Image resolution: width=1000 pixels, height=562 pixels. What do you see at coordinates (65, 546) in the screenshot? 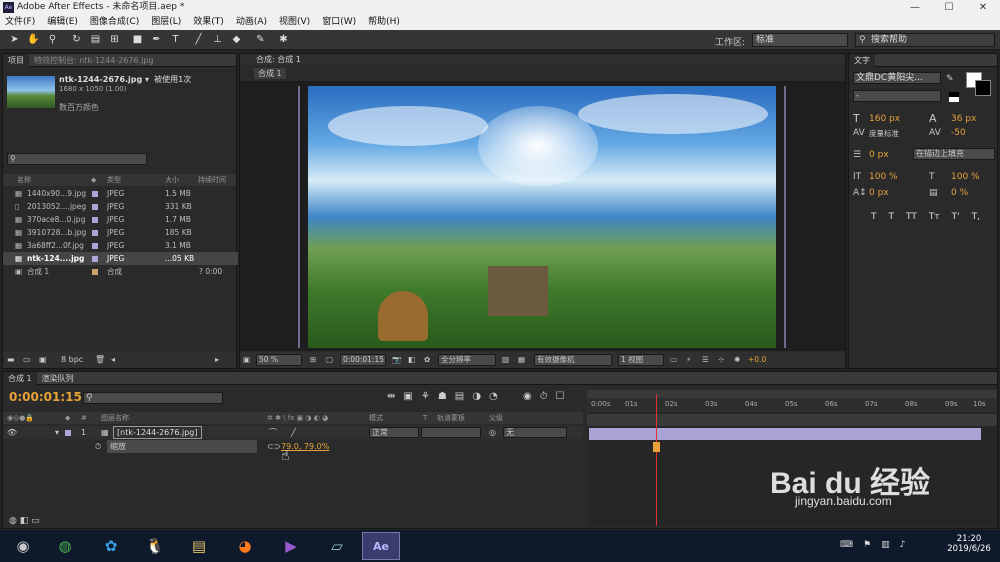
I see `browser-360-icon: ◍` at bounding box center [65, 546].